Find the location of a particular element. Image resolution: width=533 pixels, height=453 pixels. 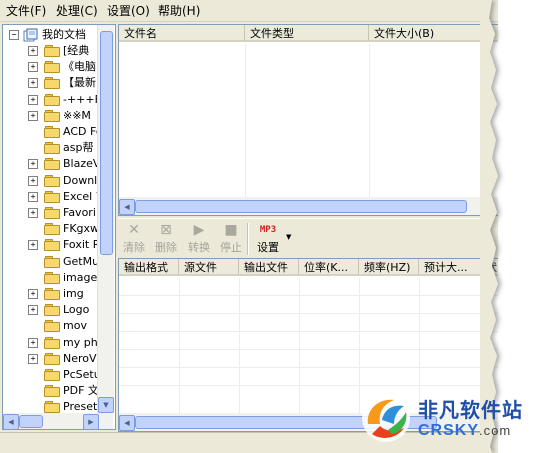

stop-square-icon: ■ is located at coordinates (231, 230).